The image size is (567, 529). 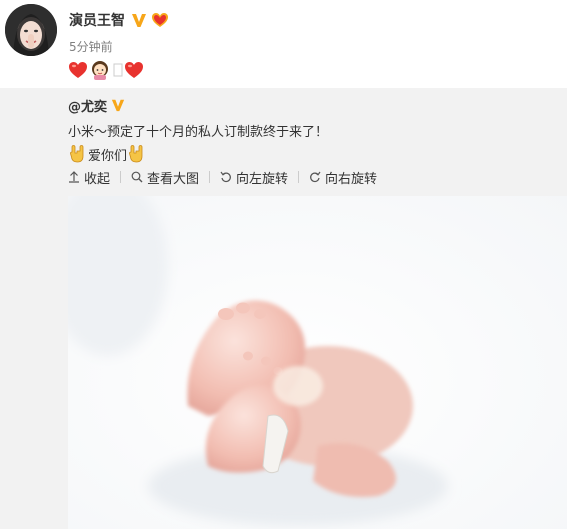 I want to click on love-text: 爱你们, so click(x=108, y=156).